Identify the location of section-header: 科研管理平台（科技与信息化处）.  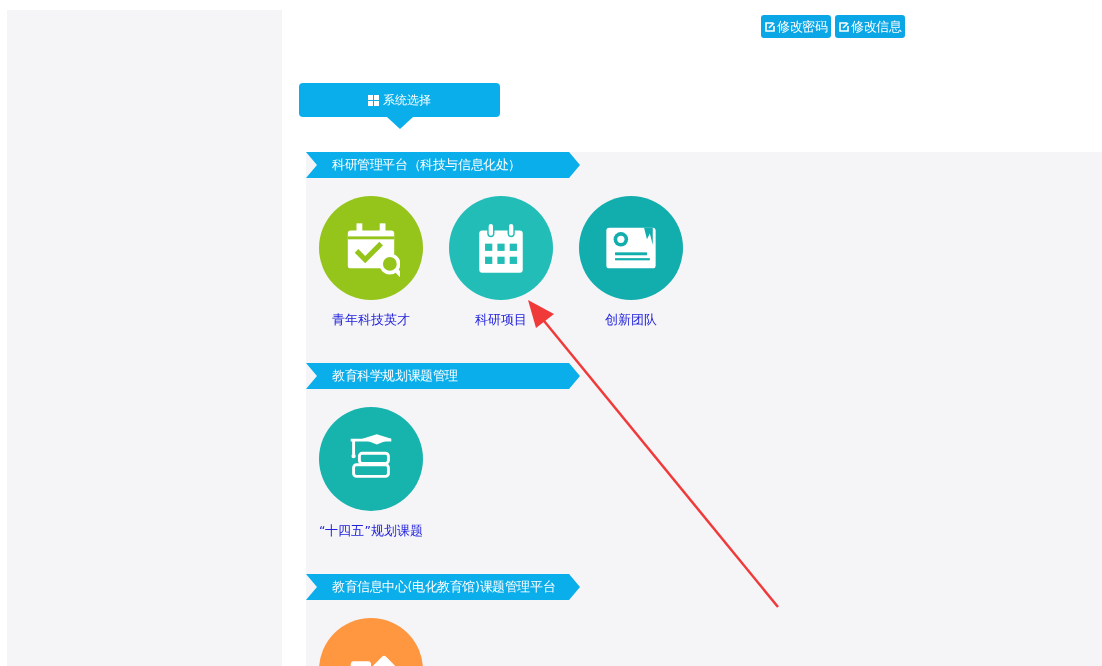
(443, 165).